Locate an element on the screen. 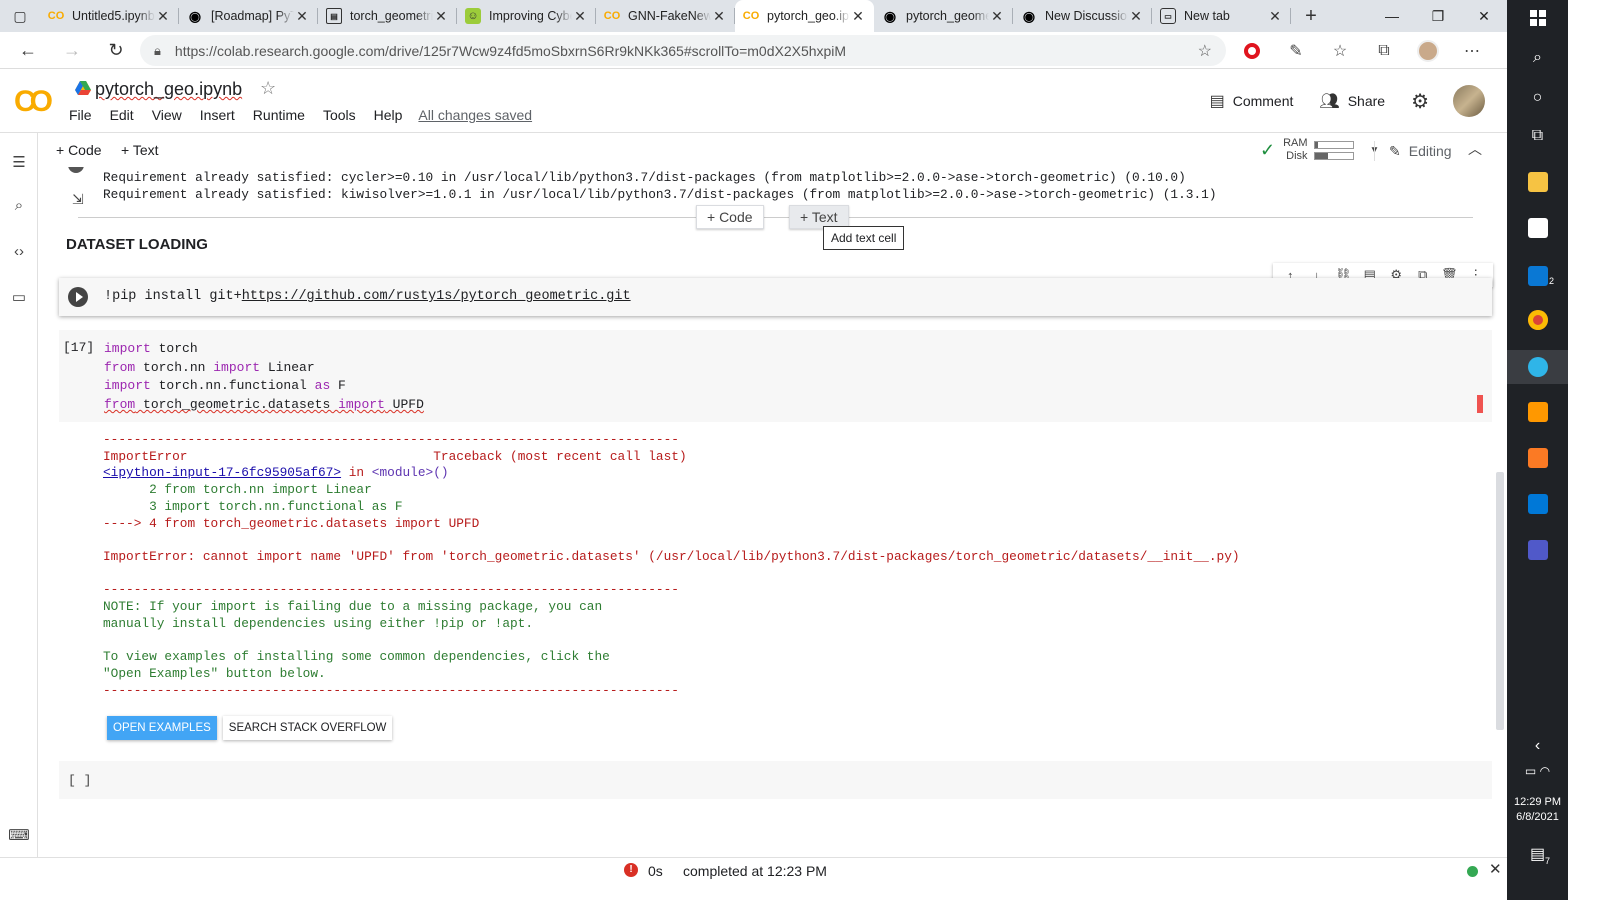 This screenshot has width=1600, height=900. lock-icon: 🔒︎ is located at coordinates (157, 51).